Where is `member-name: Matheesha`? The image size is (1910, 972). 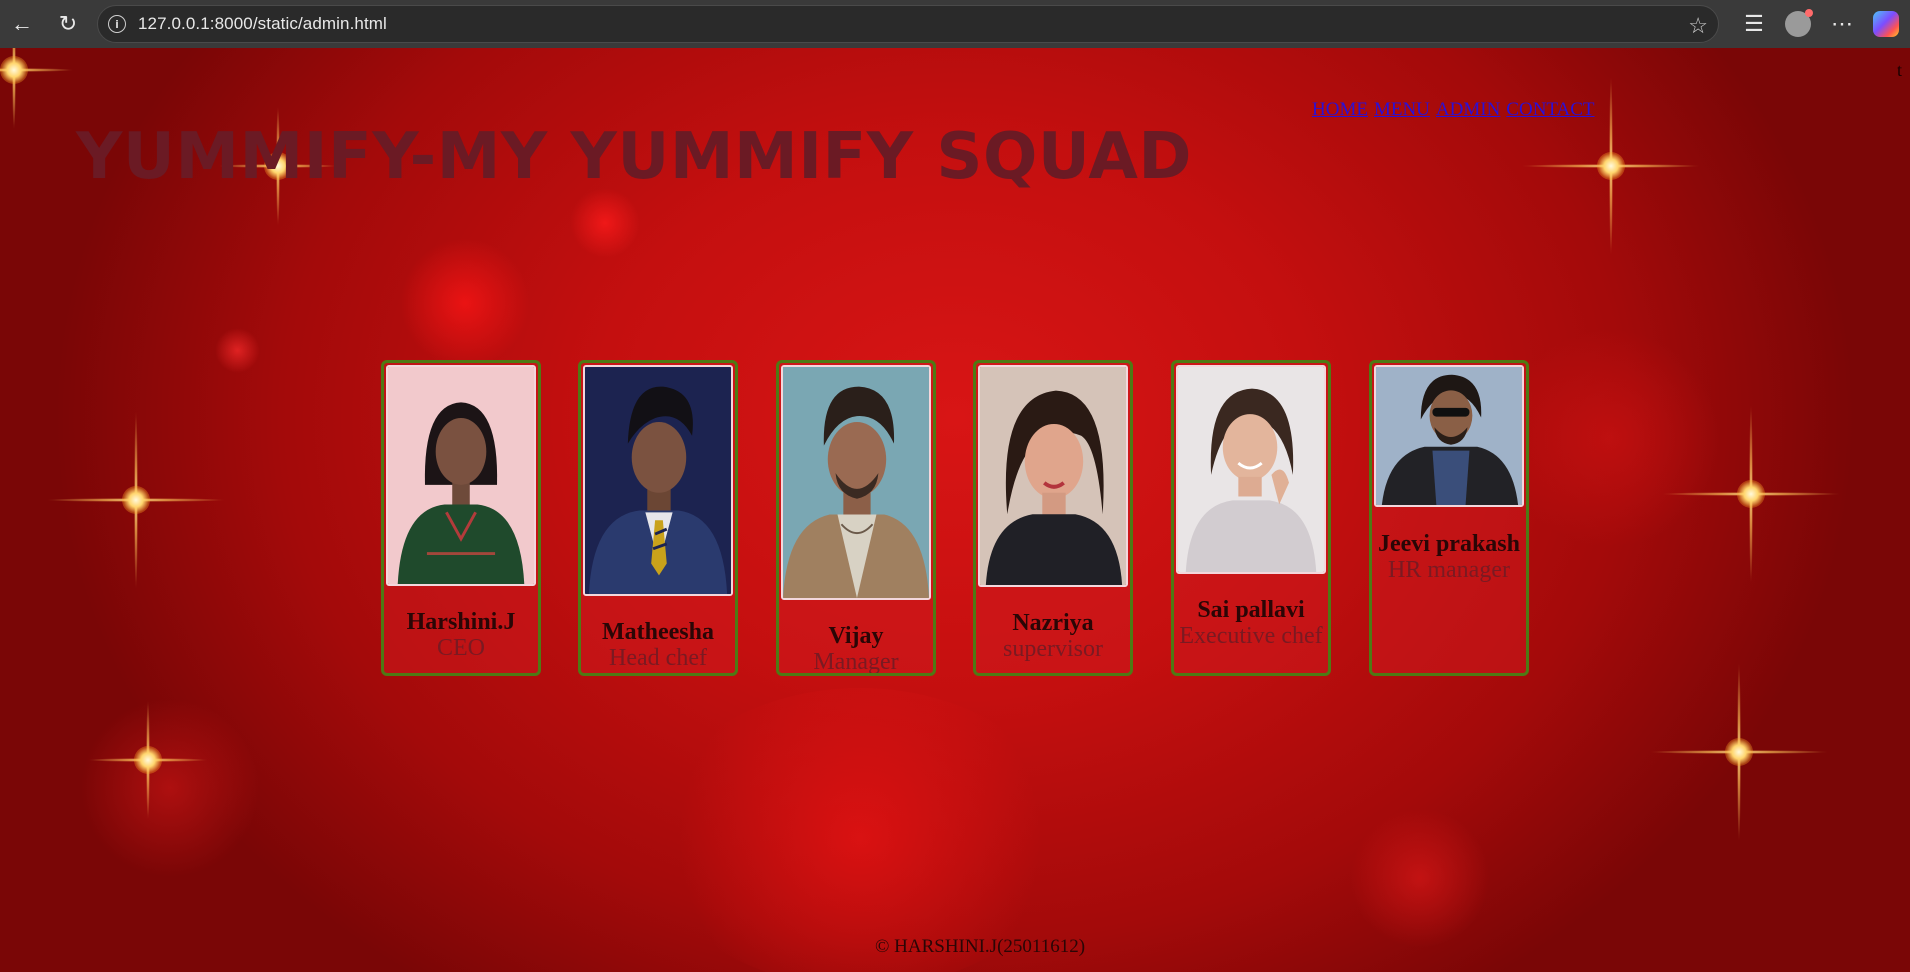 member-name: Matheesha is located at coordinates (658, 632).